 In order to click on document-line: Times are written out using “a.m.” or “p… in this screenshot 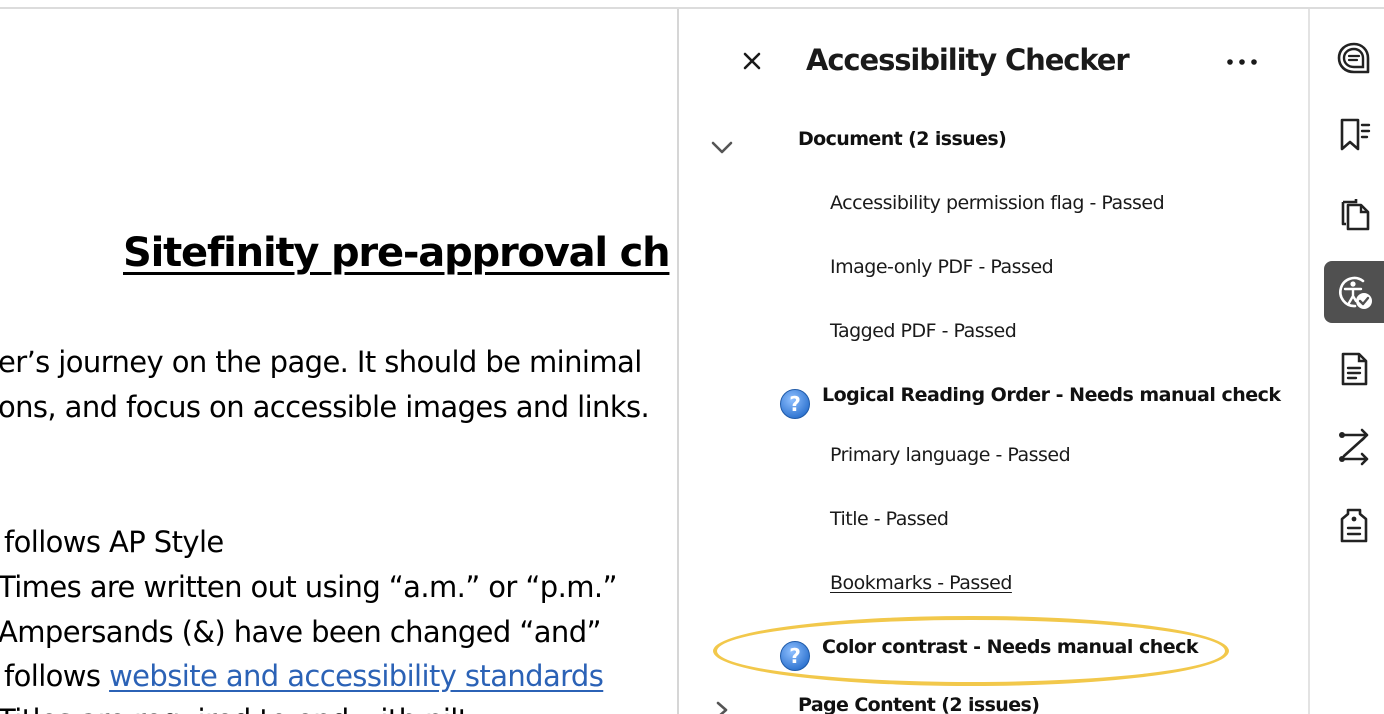, I will do `click(309, 587)`.